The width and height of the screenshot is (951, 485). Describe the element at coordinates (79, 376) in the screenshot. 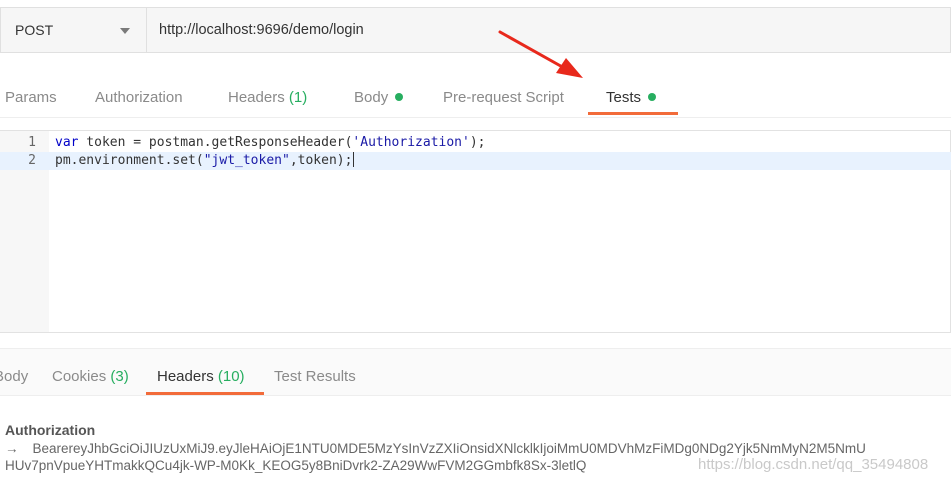

I see `tab-response-cookies-label: Cookies` at that location.